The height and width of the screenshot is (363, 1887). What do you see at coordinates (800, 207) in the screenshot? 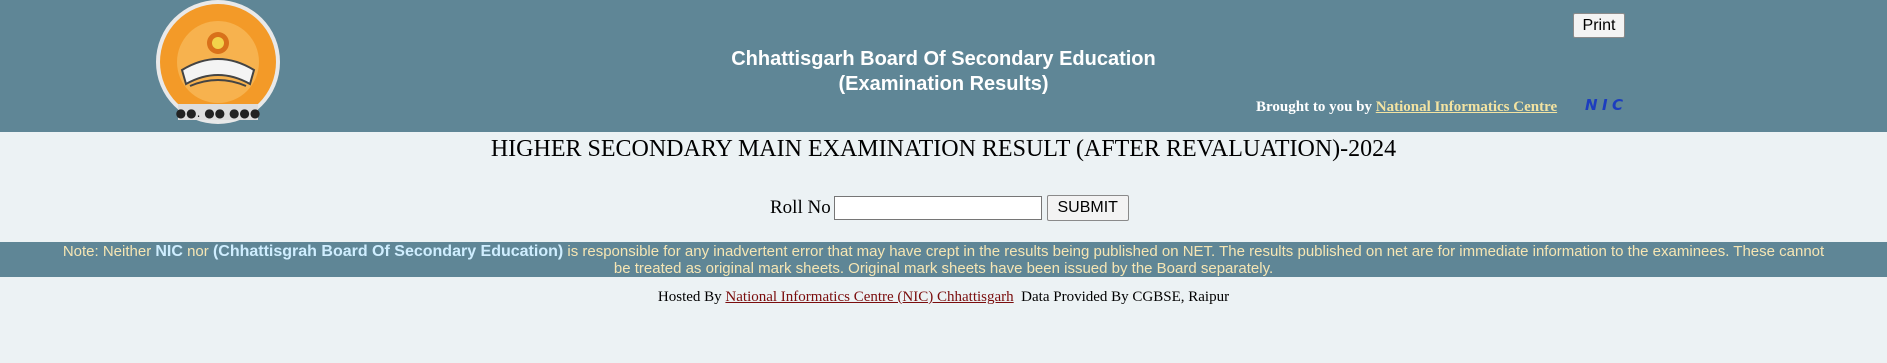
I see `roll-no-label: Roll No` at bounding box center [800, 207].